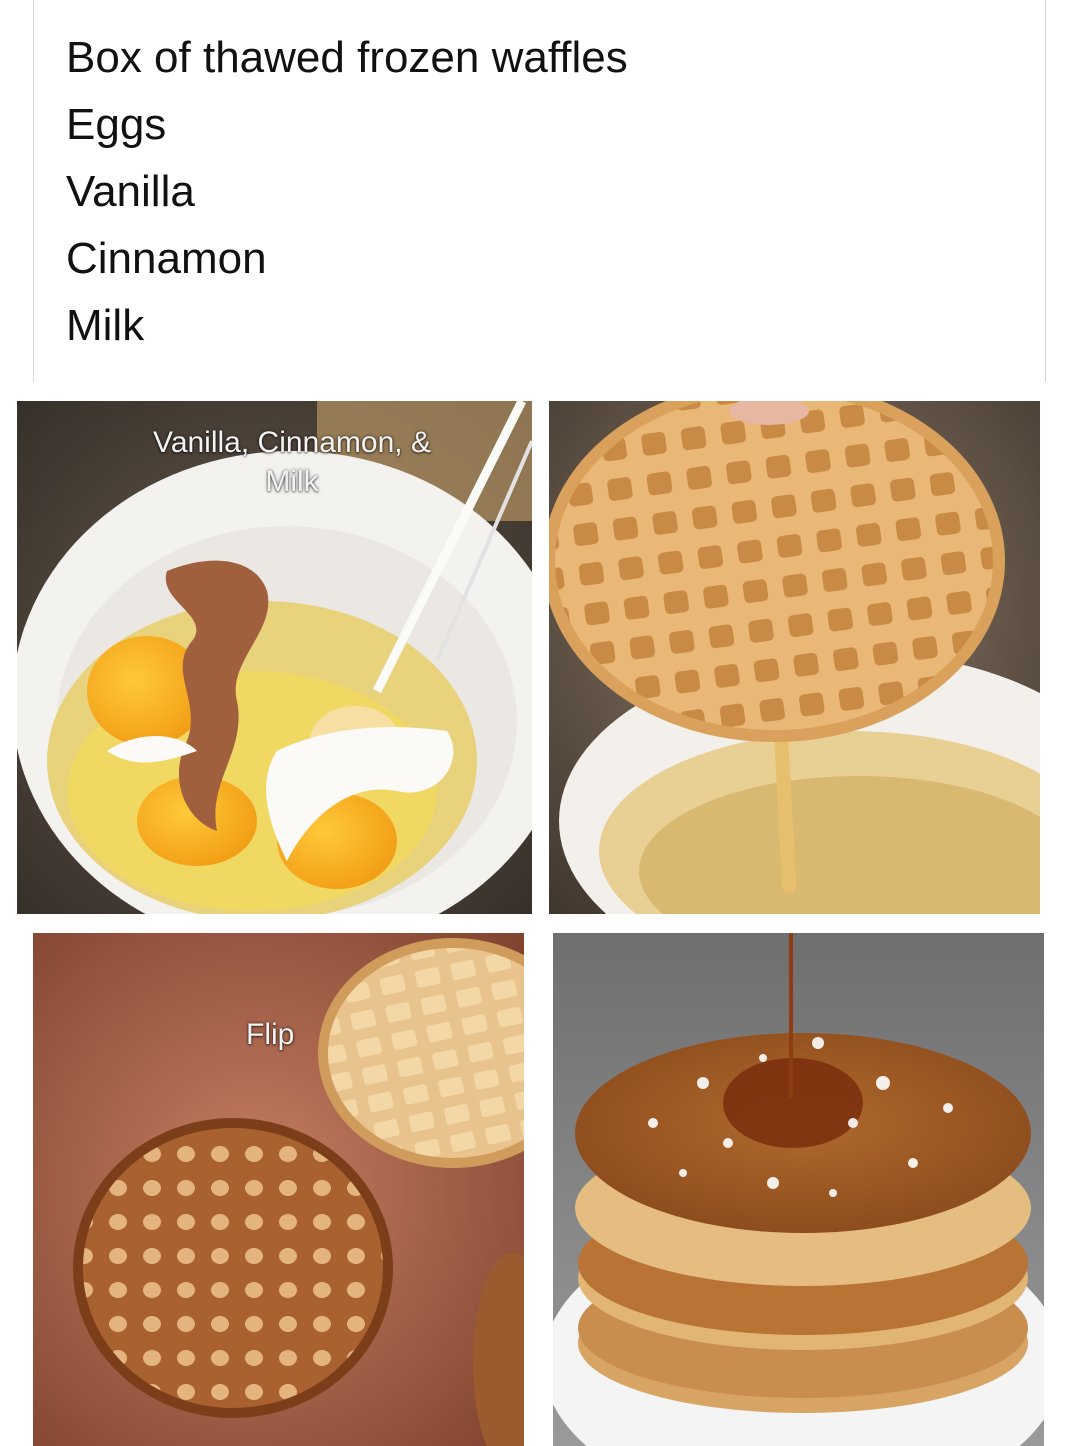 The image size is (1080, 1446). What do you see at coordinates (292, 462) in the screenshot?
I see `step-caption: Vanilla, Cinnamon, & Milk` at bounding box center [292, 462].